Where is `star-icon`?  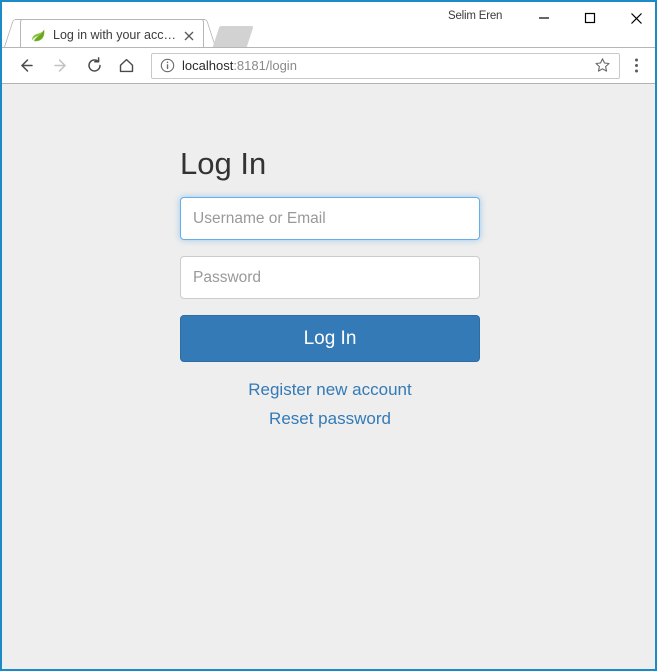 star-icon is located at coordinates (602, 65).